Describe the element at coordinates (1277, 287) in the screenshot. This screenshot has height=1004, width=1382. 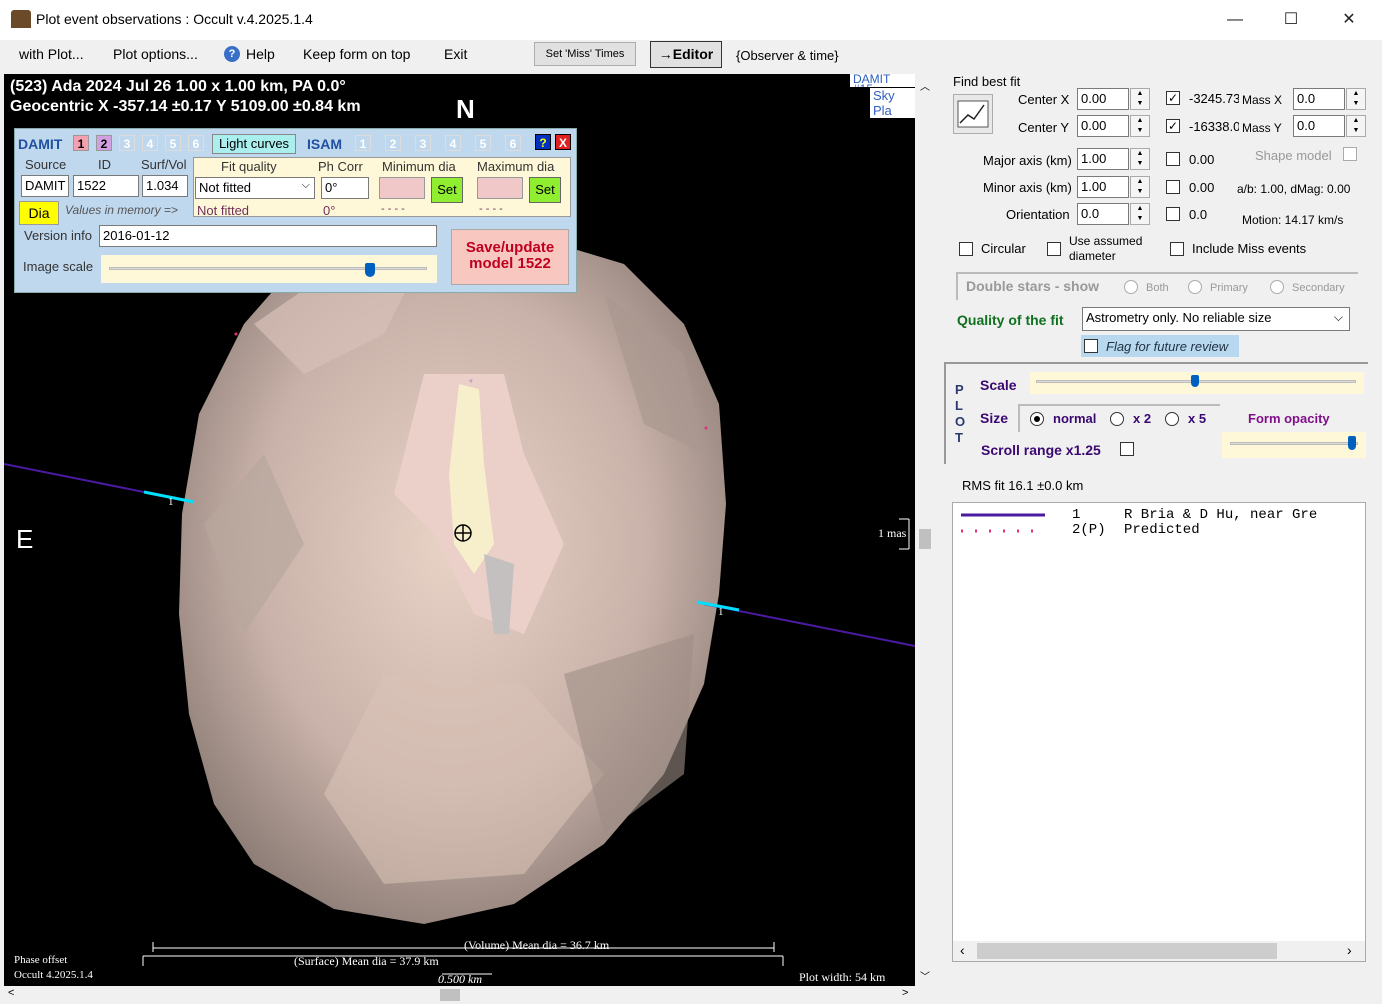
I see `secondary-radio` at that location.